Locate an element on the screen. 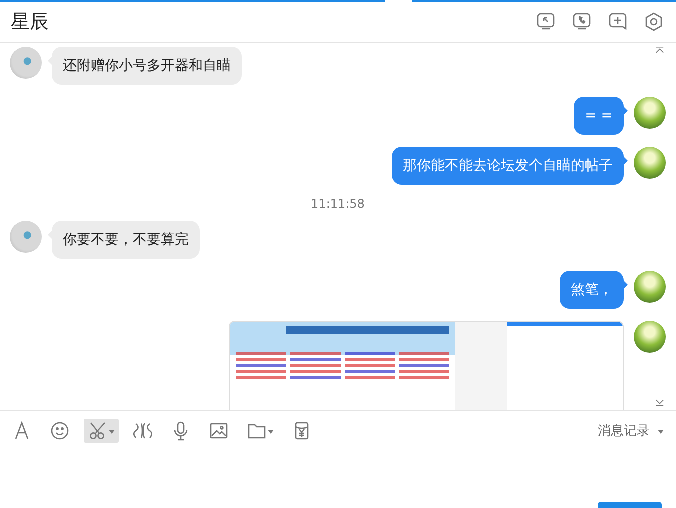  history-button: 消息记录 is located at coordinates (631, 431).